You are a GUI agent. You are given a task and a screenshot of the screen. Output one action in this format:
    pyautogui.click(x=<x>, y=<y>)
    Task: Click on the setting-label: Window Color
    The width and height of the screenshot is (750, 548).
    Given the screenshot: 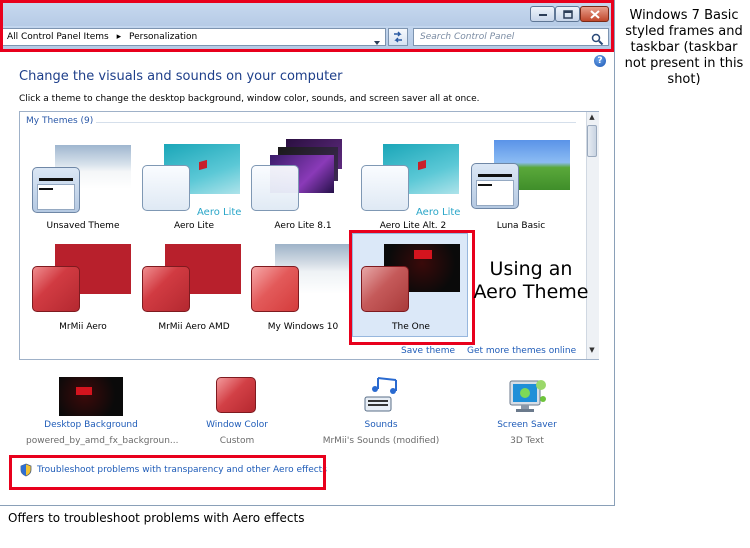 What is the action you would take?
    pyautogui.click(x=237, y=425)
    